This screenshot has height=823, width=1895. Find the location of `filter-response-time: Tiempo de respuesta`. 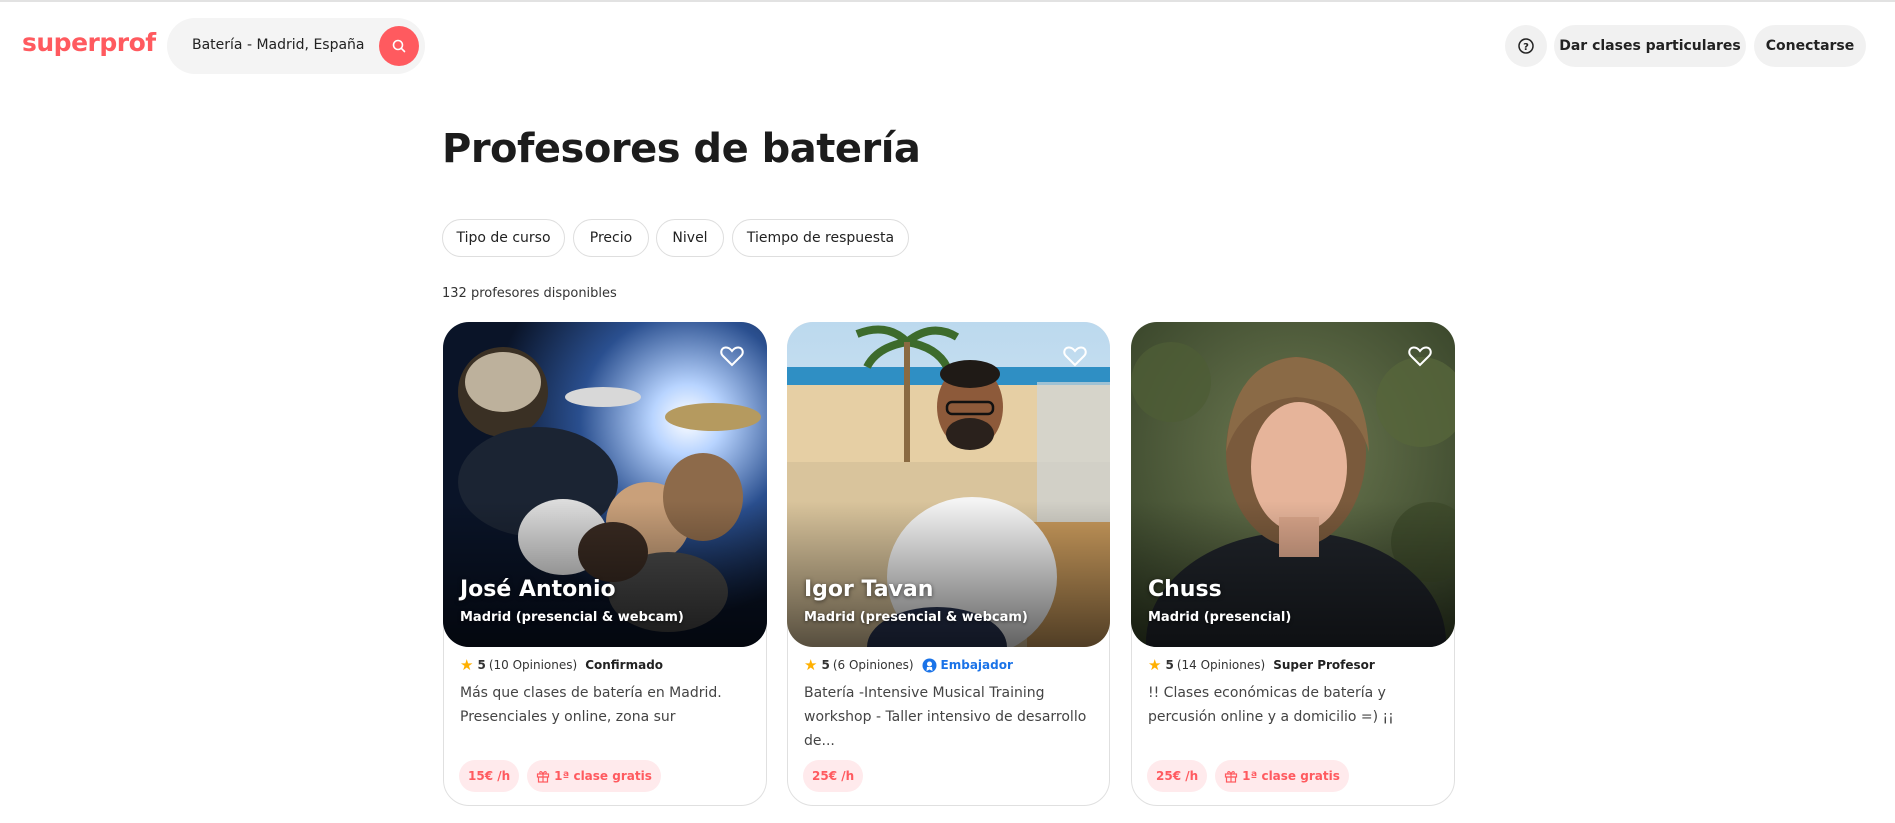

filter-response-time: Tiempo de respuesta is located at coordinates (820, 238).